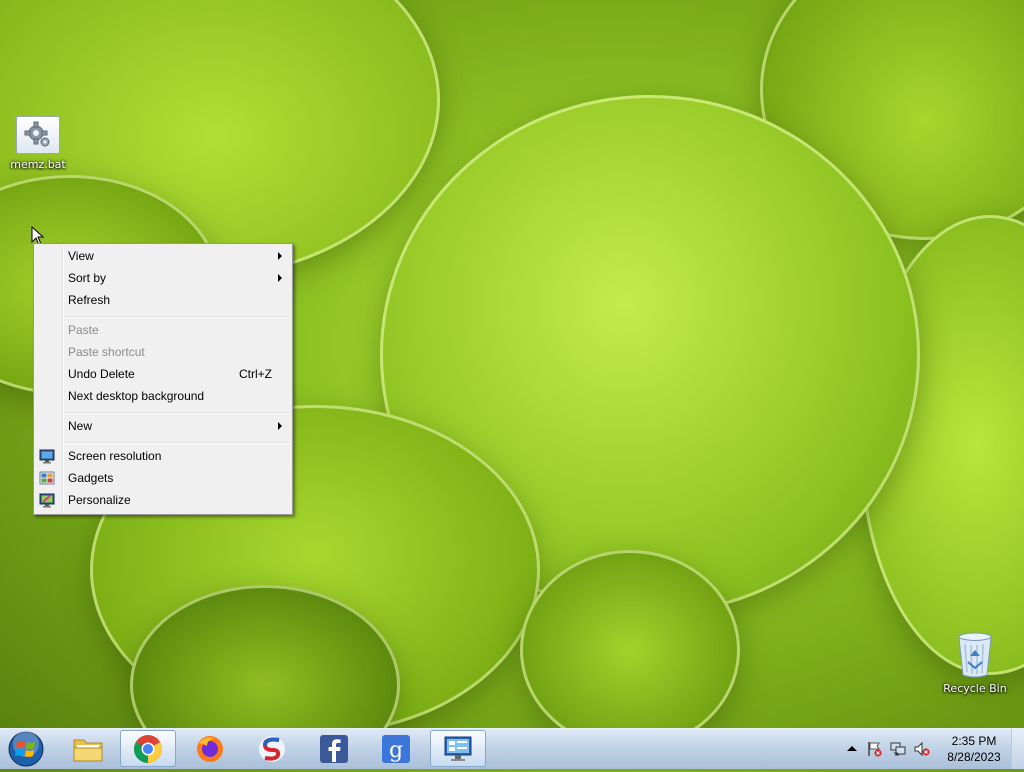 The width and height of the screenshot is (1024, 772). I want to click on recycle-bin-icon, so click(975, 655).